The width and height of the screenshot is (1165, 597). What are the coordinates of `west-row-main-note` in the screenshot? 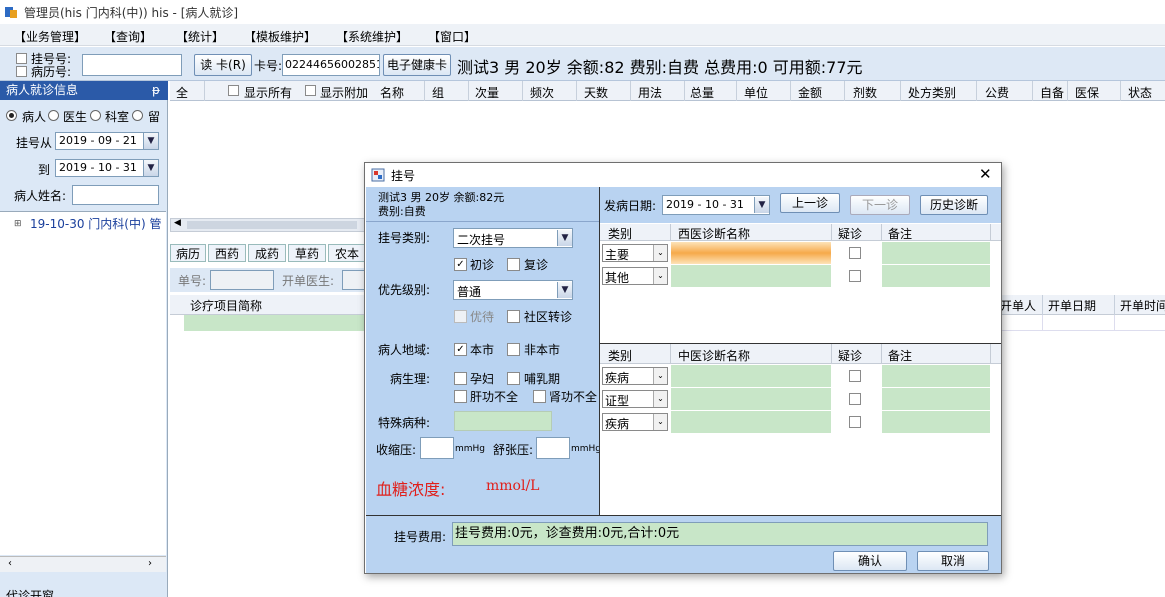 It's located at (936, 253).